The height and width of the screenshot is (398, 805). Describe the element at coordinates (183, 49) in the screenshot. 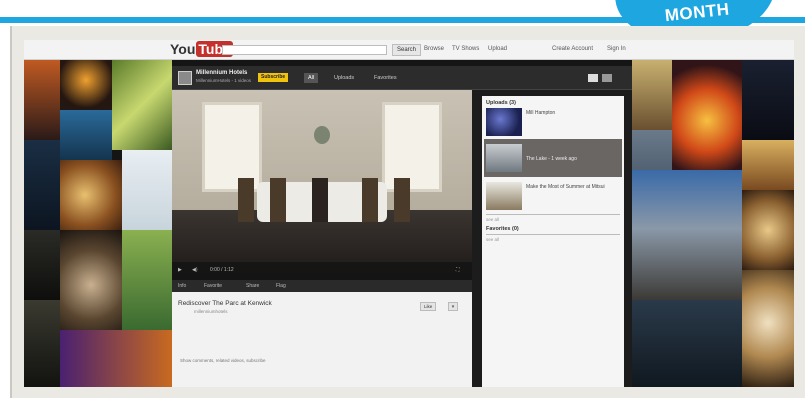

I see `logo-you: You` at that location.